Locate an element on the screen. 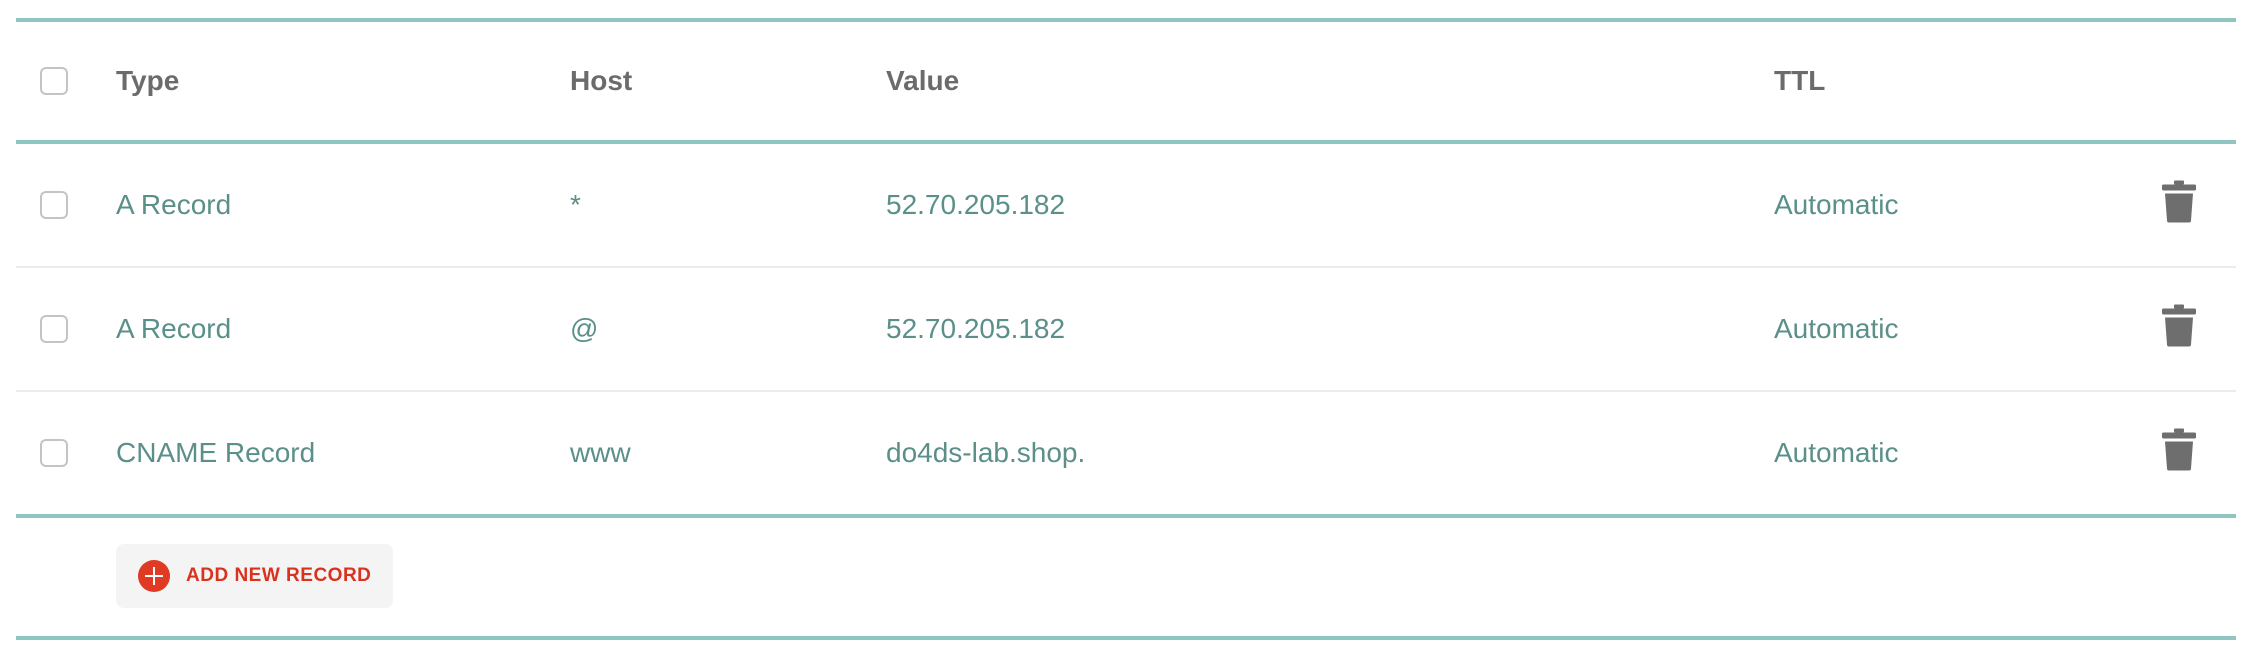 The image size is (2252, 662). record-value: do4ds-lab.shop. is located at coordinates (986, 452).